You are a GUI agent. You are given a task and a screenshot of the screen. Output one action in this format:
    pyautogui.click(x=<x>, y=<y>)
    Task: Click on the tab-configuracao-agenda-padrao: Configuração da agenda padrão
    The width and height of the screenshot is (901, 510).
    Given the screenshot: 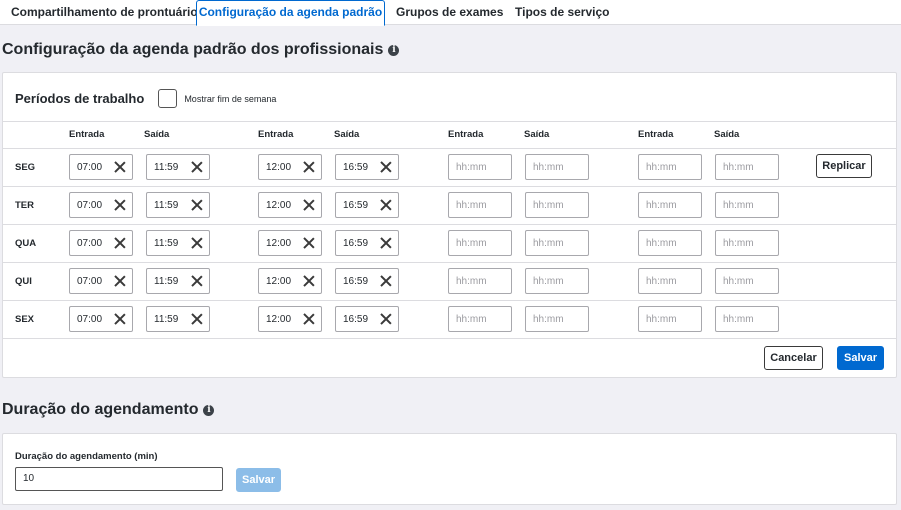 What is the action you would take?
    pyautogui.click(x=290, y=13)
    